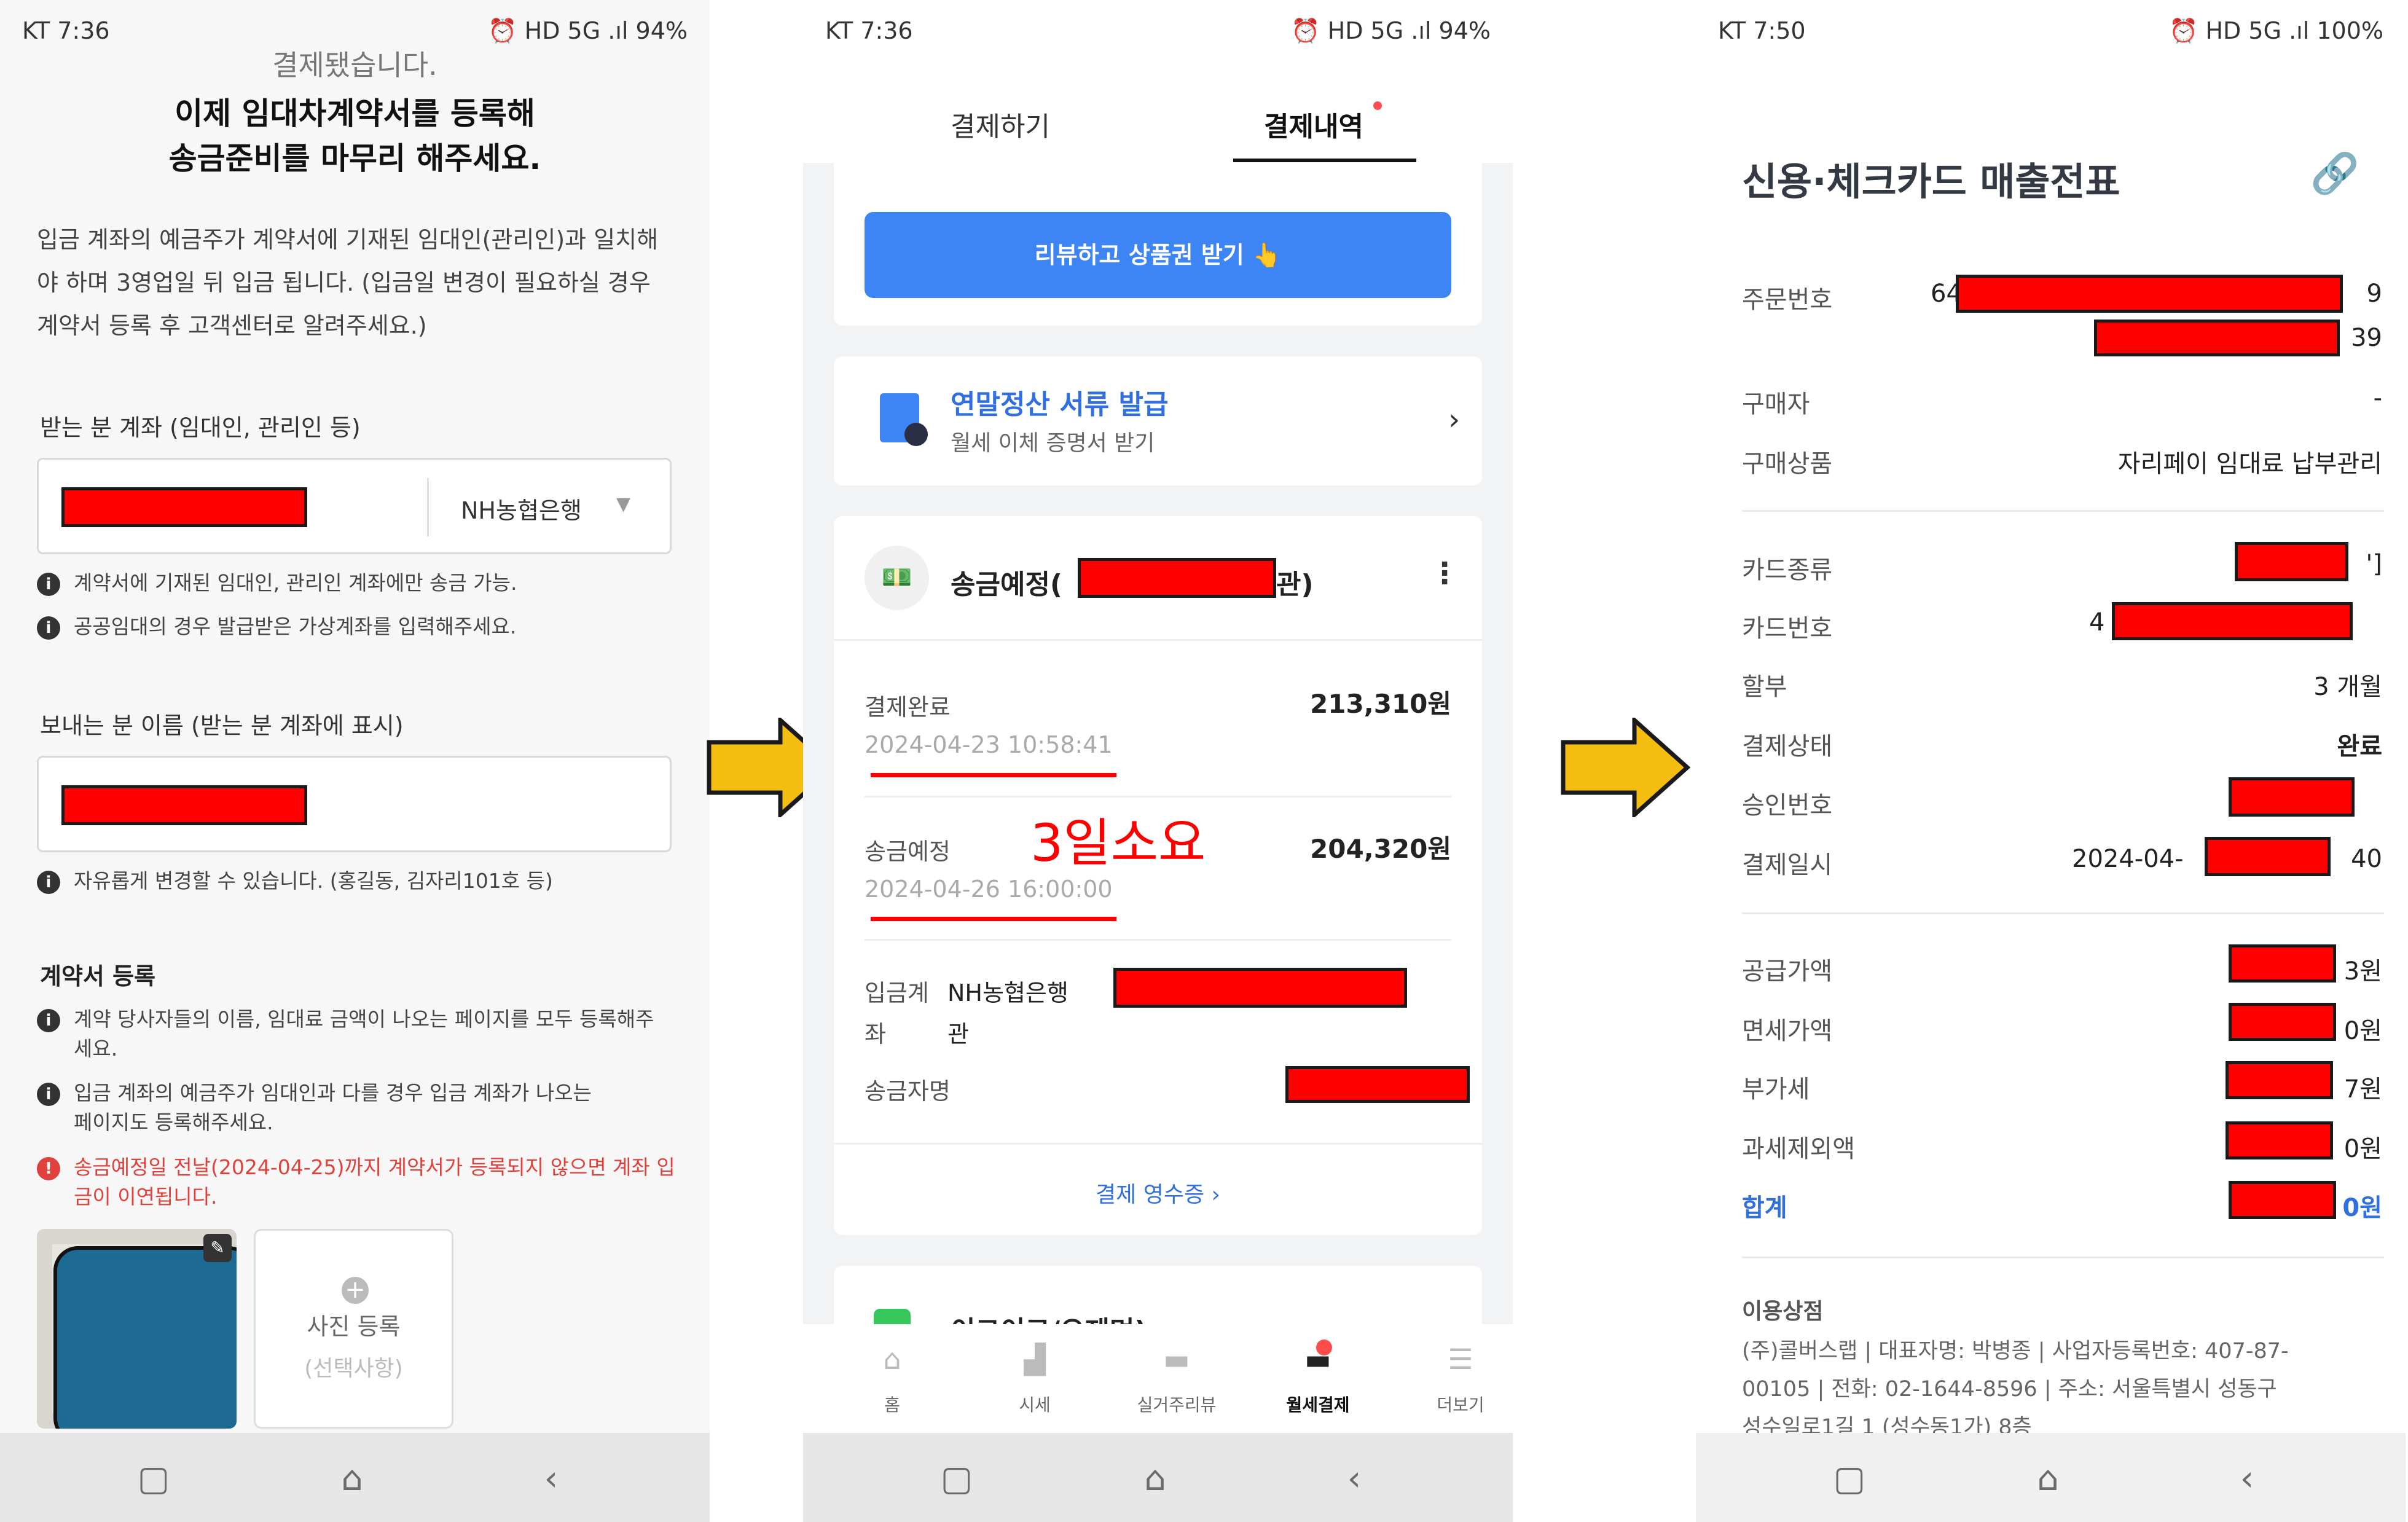 The image size is (2408, 1522). What do you see at coordinates (2009, 1390) in the screenshot?
I see `merchant-line2: 00105 | 전화: 02-1644-8596 | 주소: 서울특별시 성동구` at bounding box center [2009, 1390].